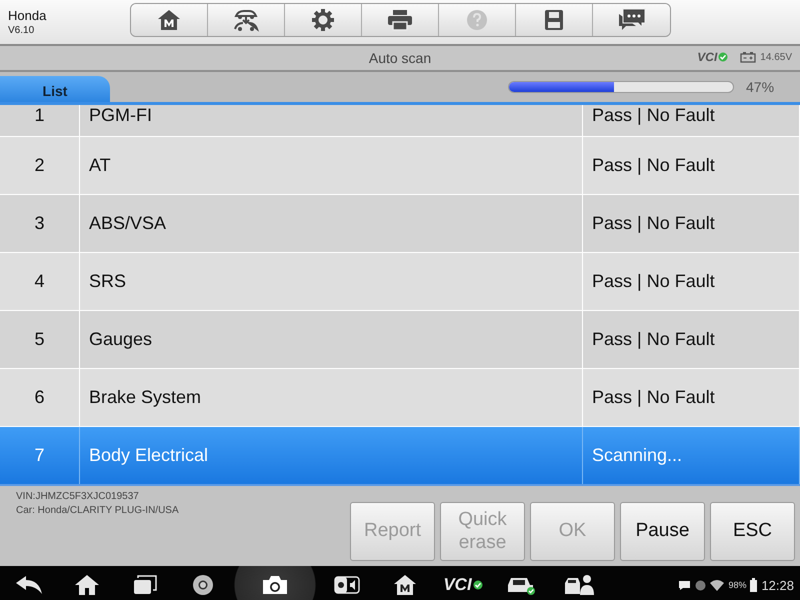 The width and height of the screenshot is (800, 600). Describe the element at coordinates (700, 585) in the screenshot. I see `bluetooth-icon` at that location.